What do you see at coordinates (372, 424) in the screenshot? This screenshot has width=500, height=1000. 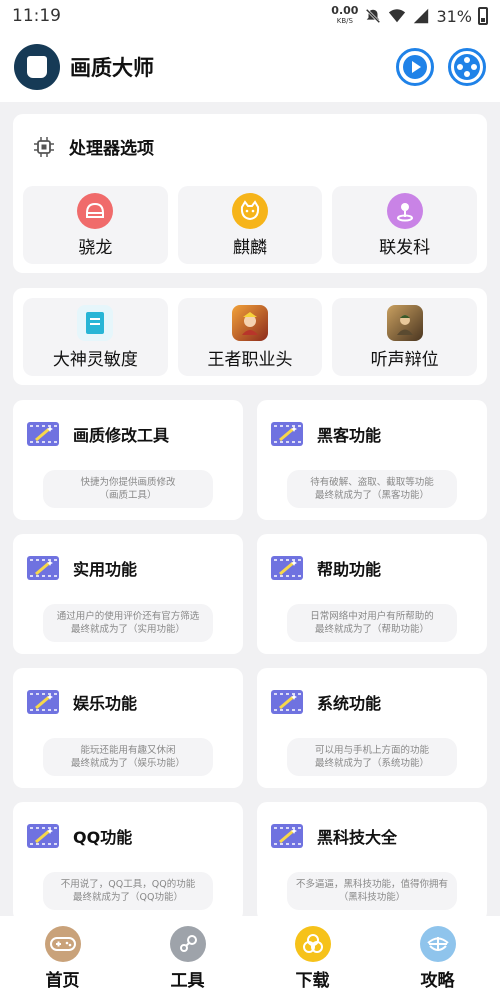 I see `feature-header: 黑客功能` at bounding box center [372, 424].